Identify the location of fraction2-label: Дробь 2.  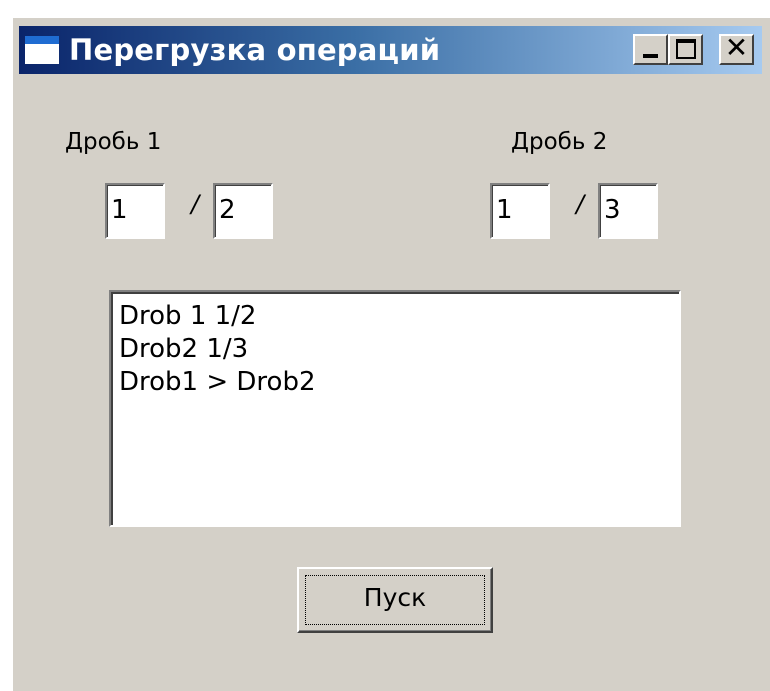
(559, 142).